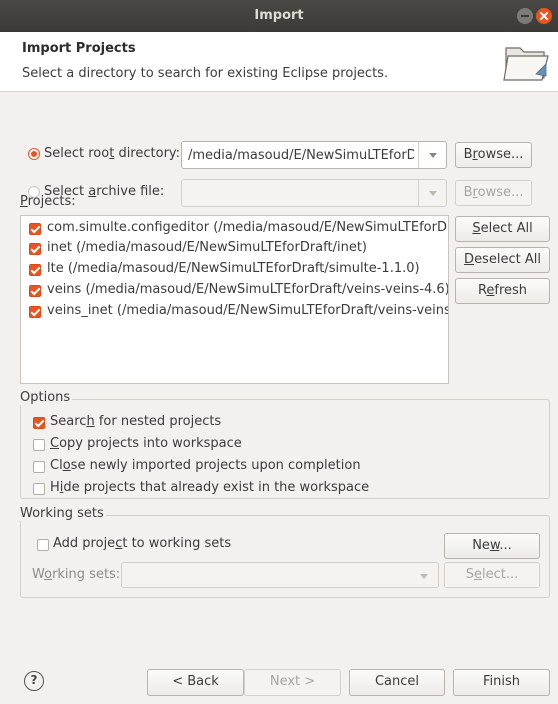  I want to click on nested-projects-checkbox, so click(39, 423).